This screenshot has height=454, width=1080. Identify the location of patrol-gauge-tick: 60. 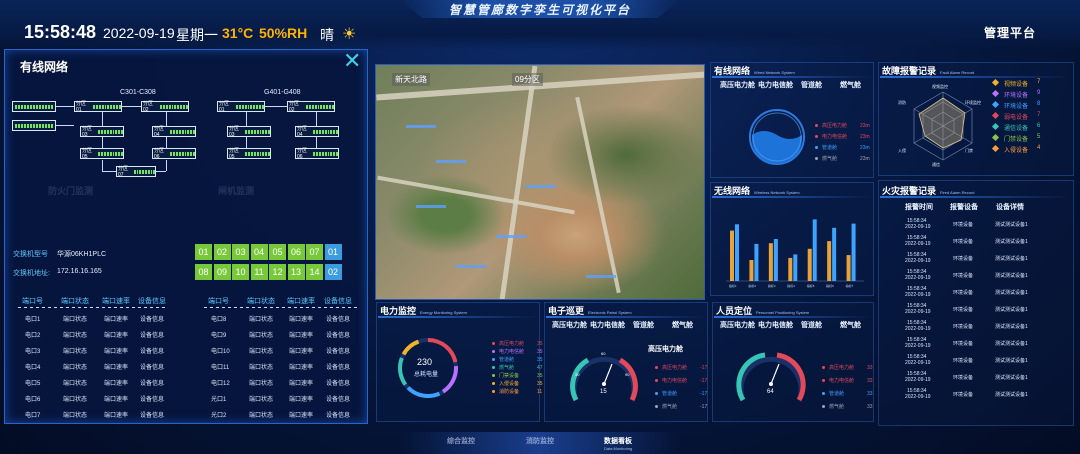
(603, 353).